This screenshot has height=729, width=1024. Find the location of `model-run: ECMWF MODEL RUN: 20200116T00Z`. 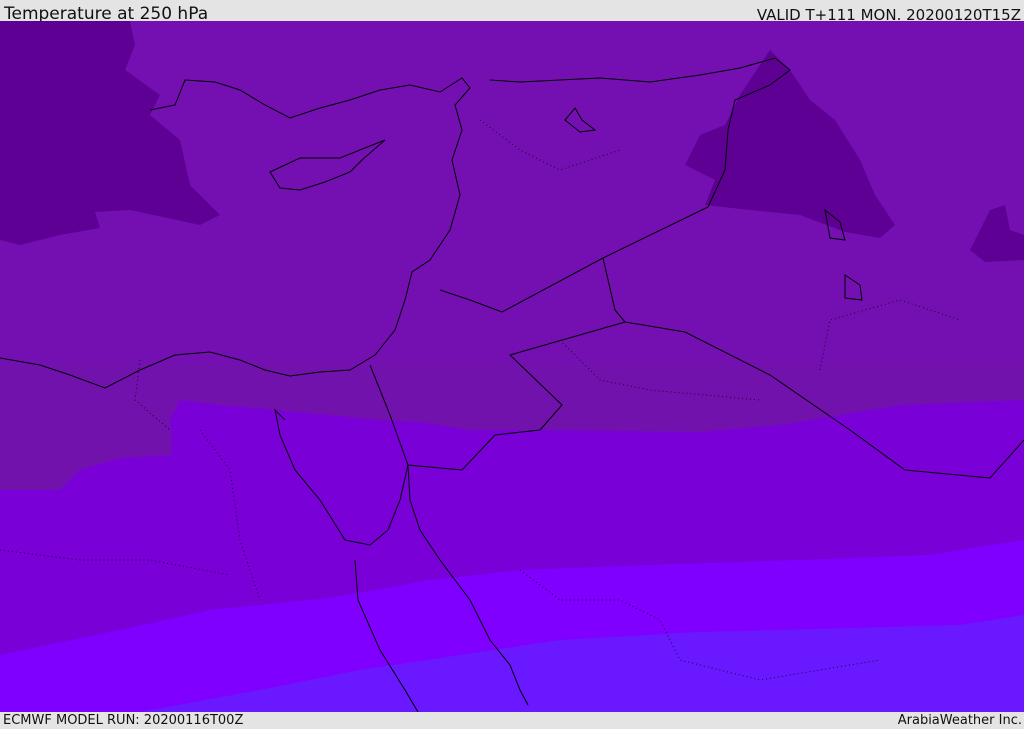

model-run: ECMWF MODEL RUN: 20200116T00Z is located at coordinates (123, 720).